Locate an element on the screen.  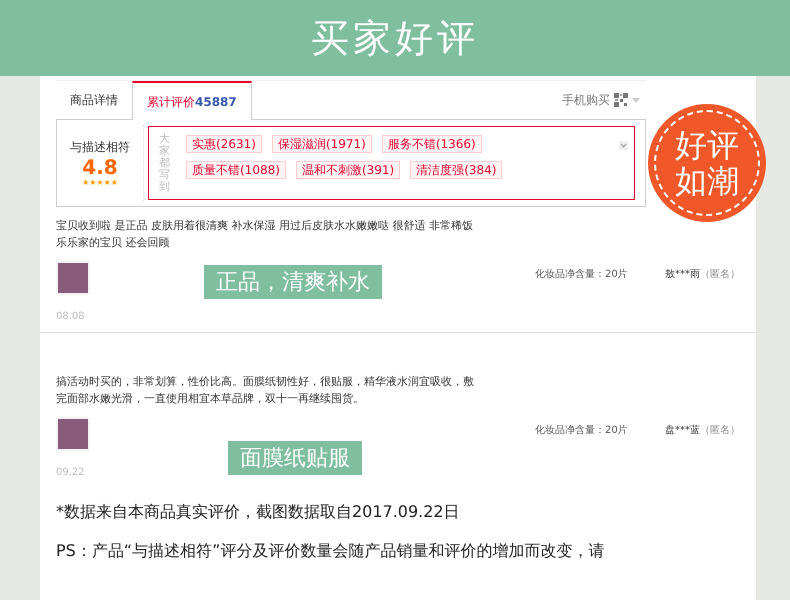
tab: 累计评价45887 is located at coordinates (192, 100).